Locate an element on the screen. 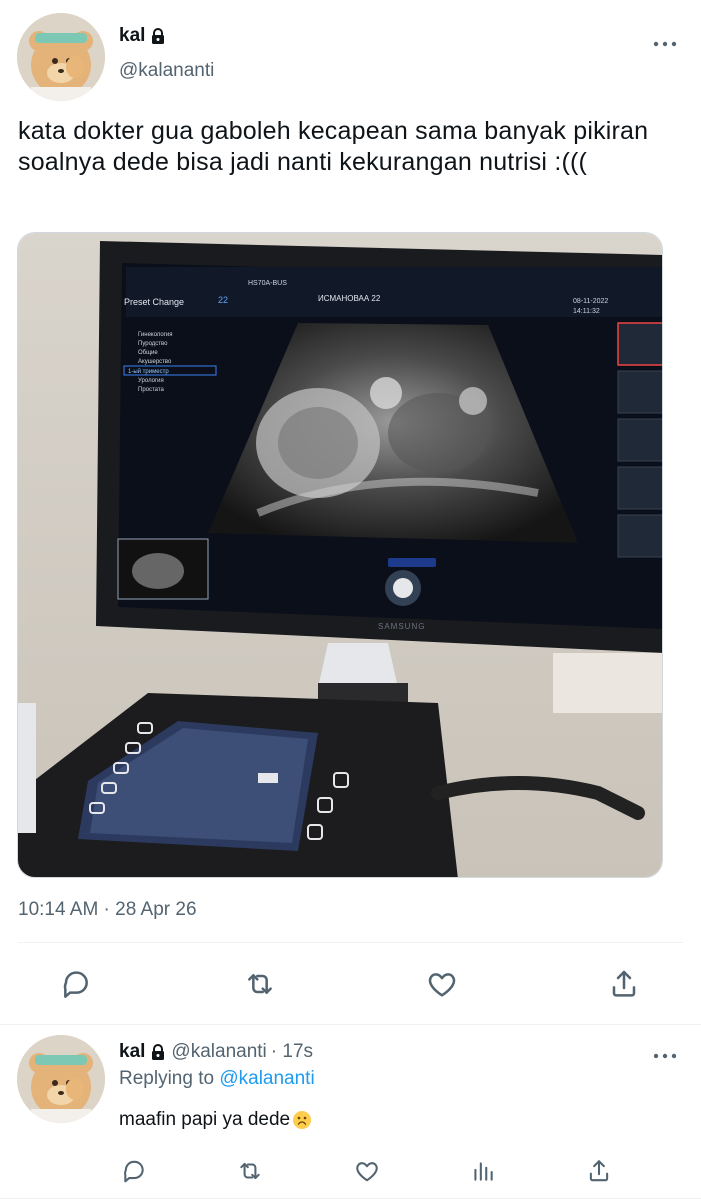 The image size is (701, 1200). reply-text-line: maafin papi ya dede is located at coordinates (215, 1120).